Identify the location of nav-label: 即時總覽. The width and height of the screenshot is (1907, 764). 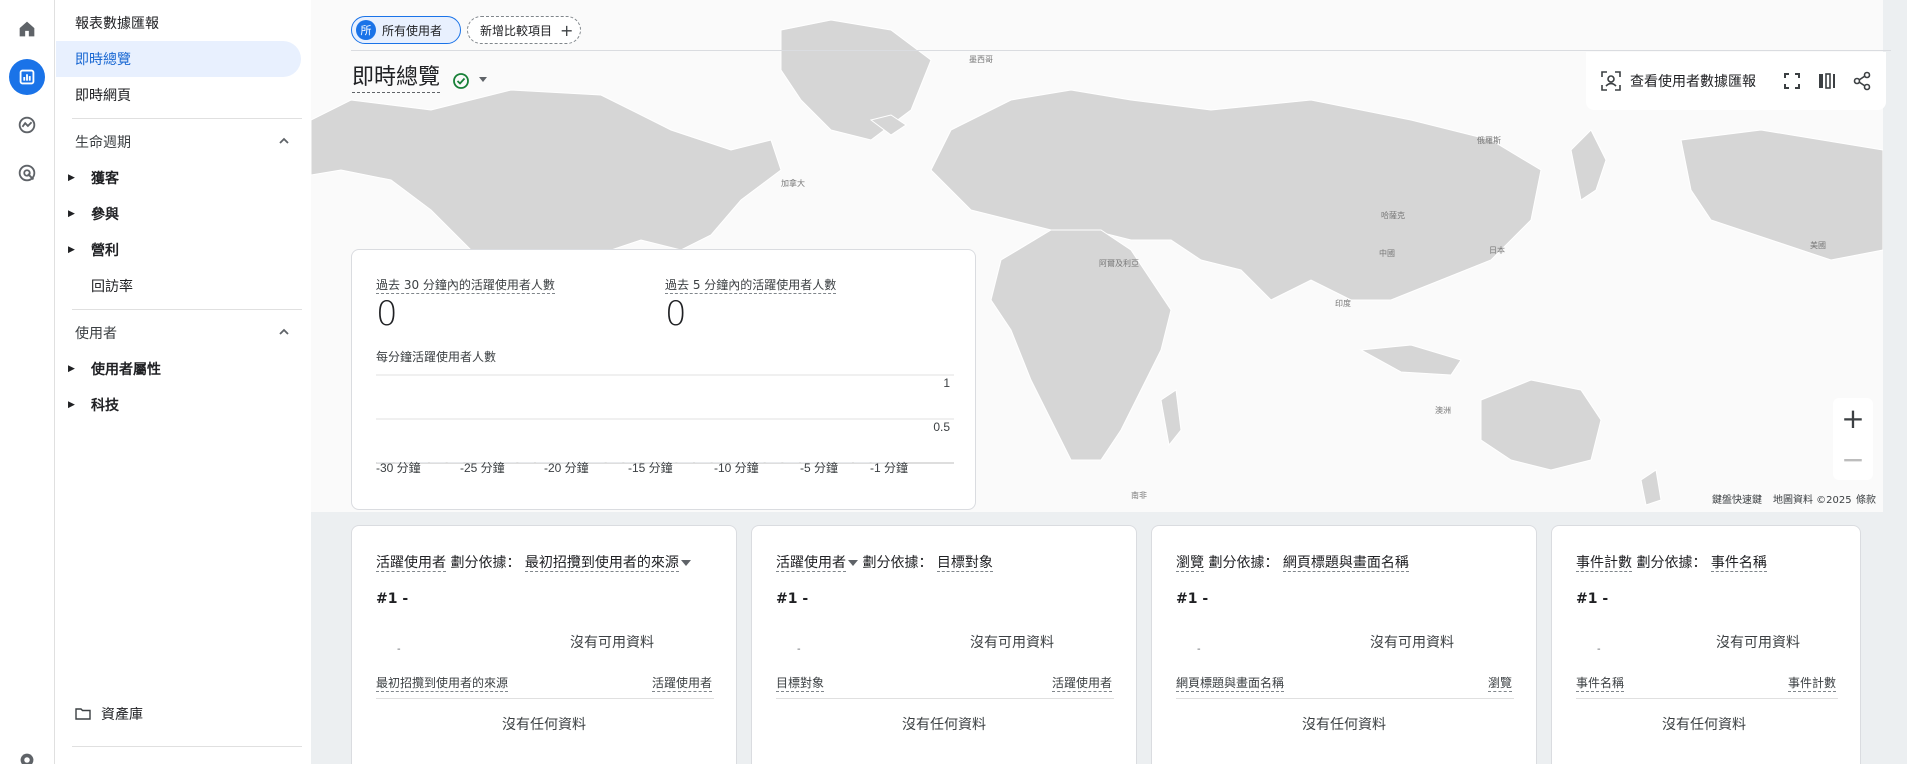
(103, 60).